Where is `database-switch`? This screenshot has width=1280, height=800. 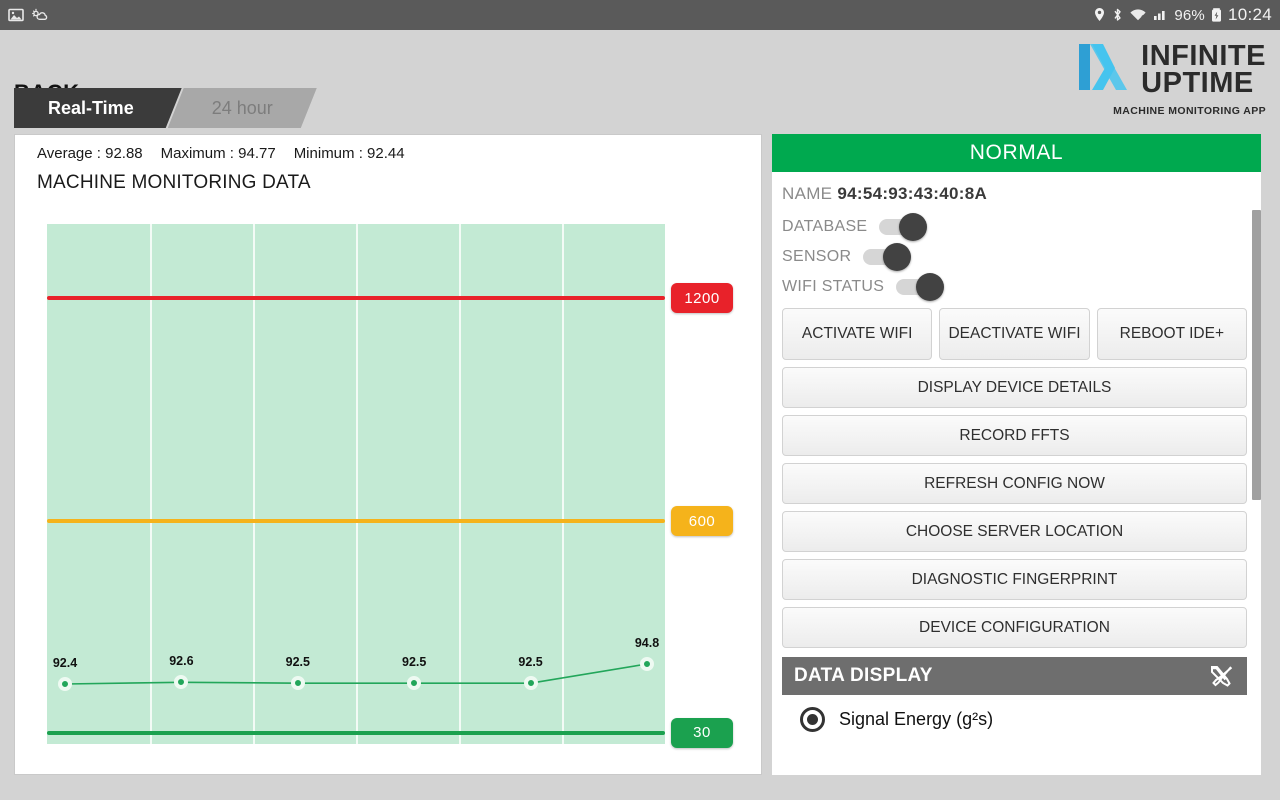
database-switch is located at coordinates (903, 227).